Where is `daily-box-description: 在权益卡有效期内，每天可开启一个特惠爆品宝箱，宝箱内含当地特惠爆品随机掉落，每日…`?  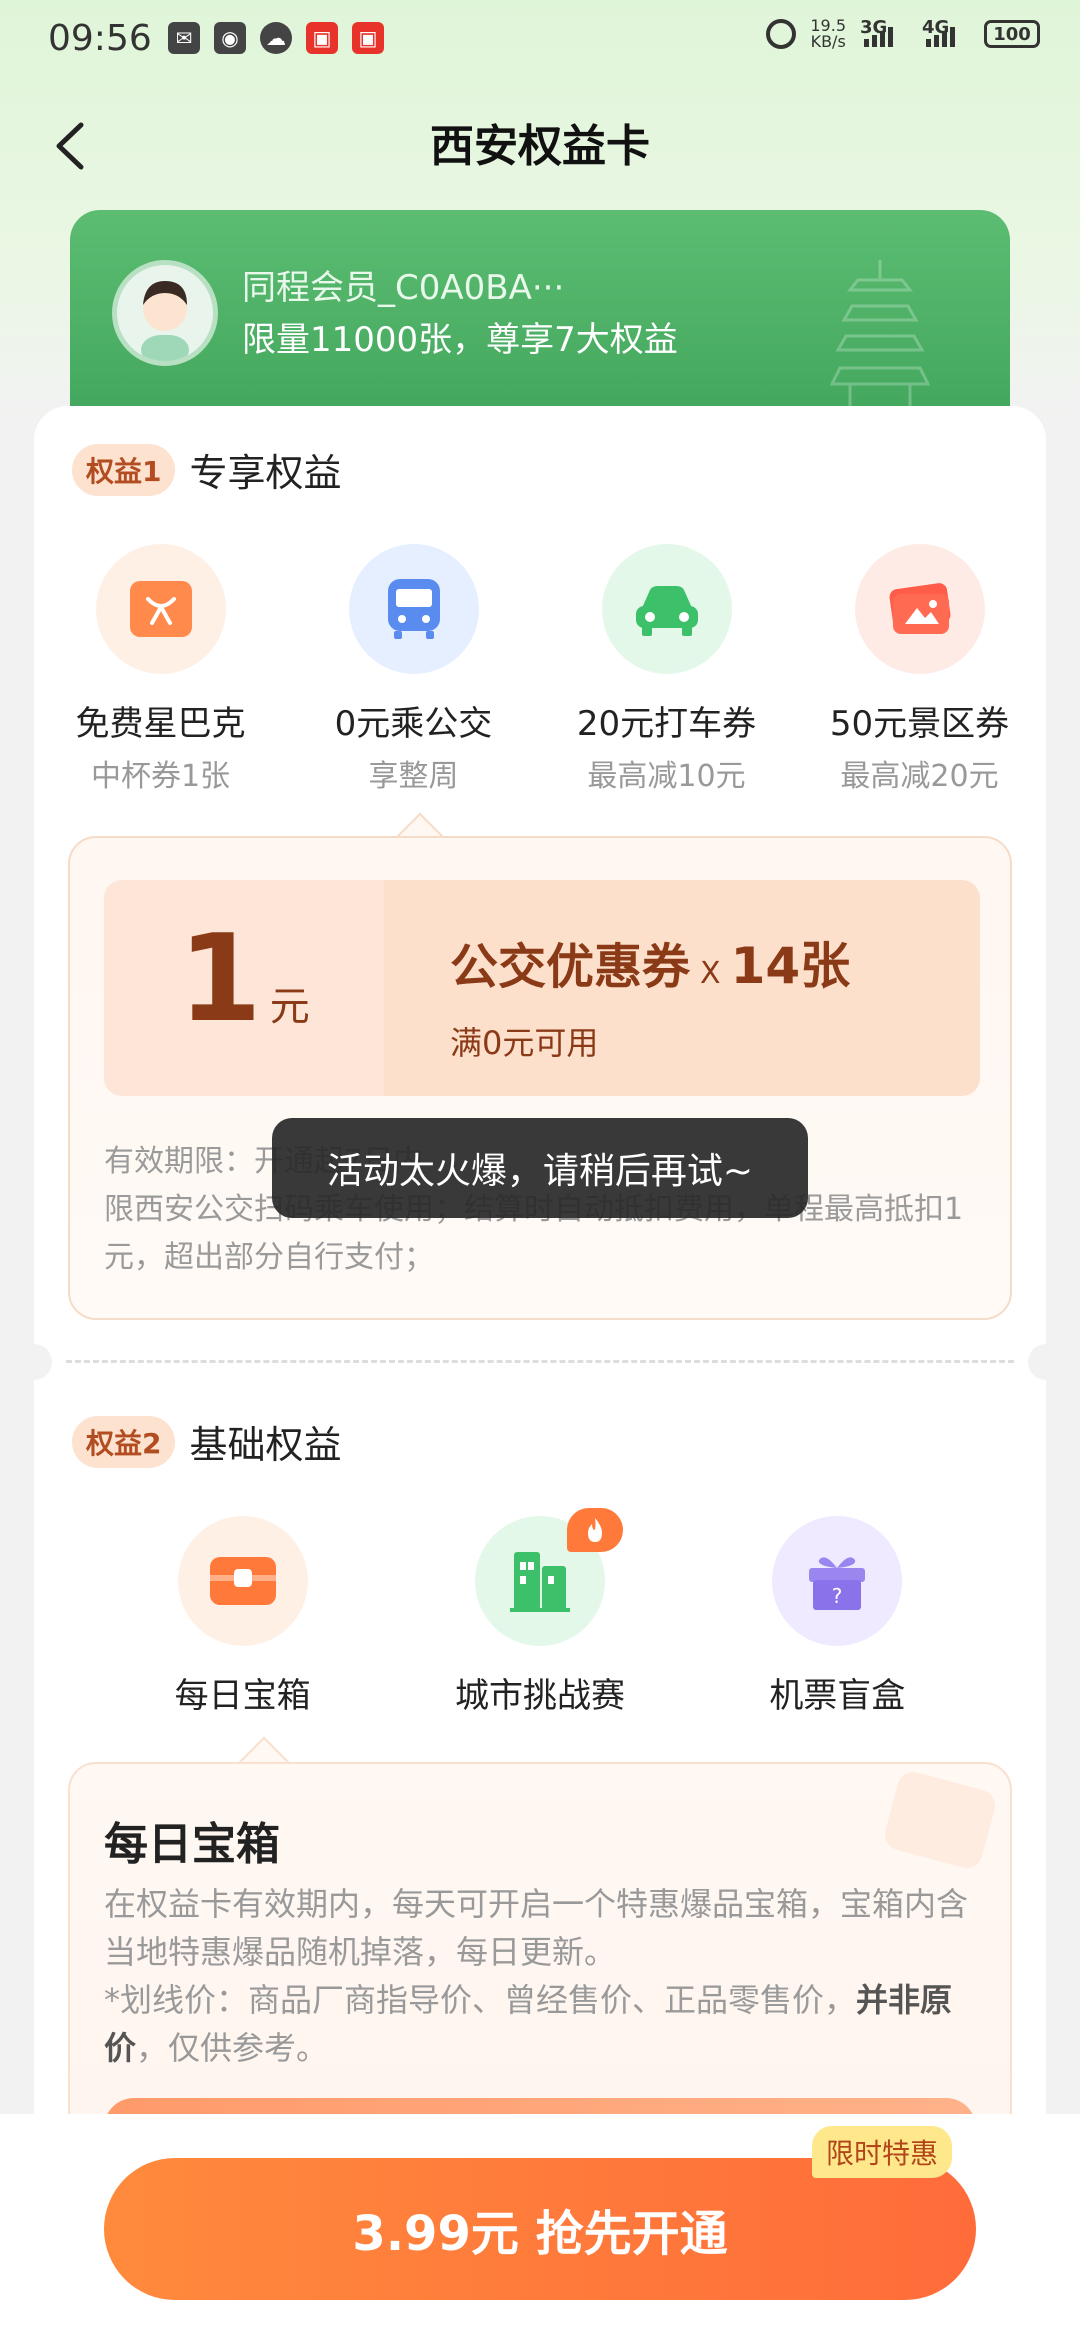 daily-box-description: 在权益卡有效期内，每天可开启一个特惠爆品宝箱，宝箱内含当地特惠爆品随机掉落，每日… is located at coordinates (544, 1976).